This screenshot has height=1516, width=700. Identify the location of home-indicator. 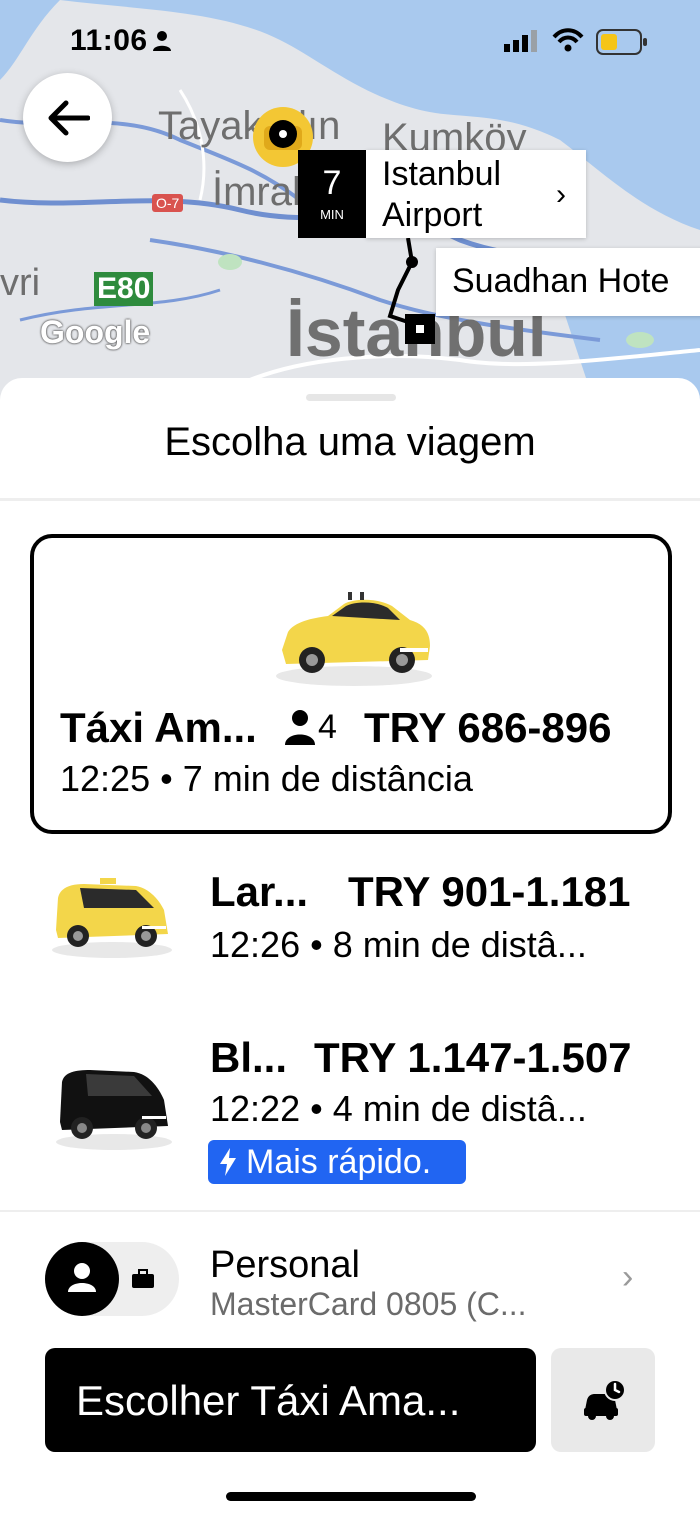
(351, 1496).